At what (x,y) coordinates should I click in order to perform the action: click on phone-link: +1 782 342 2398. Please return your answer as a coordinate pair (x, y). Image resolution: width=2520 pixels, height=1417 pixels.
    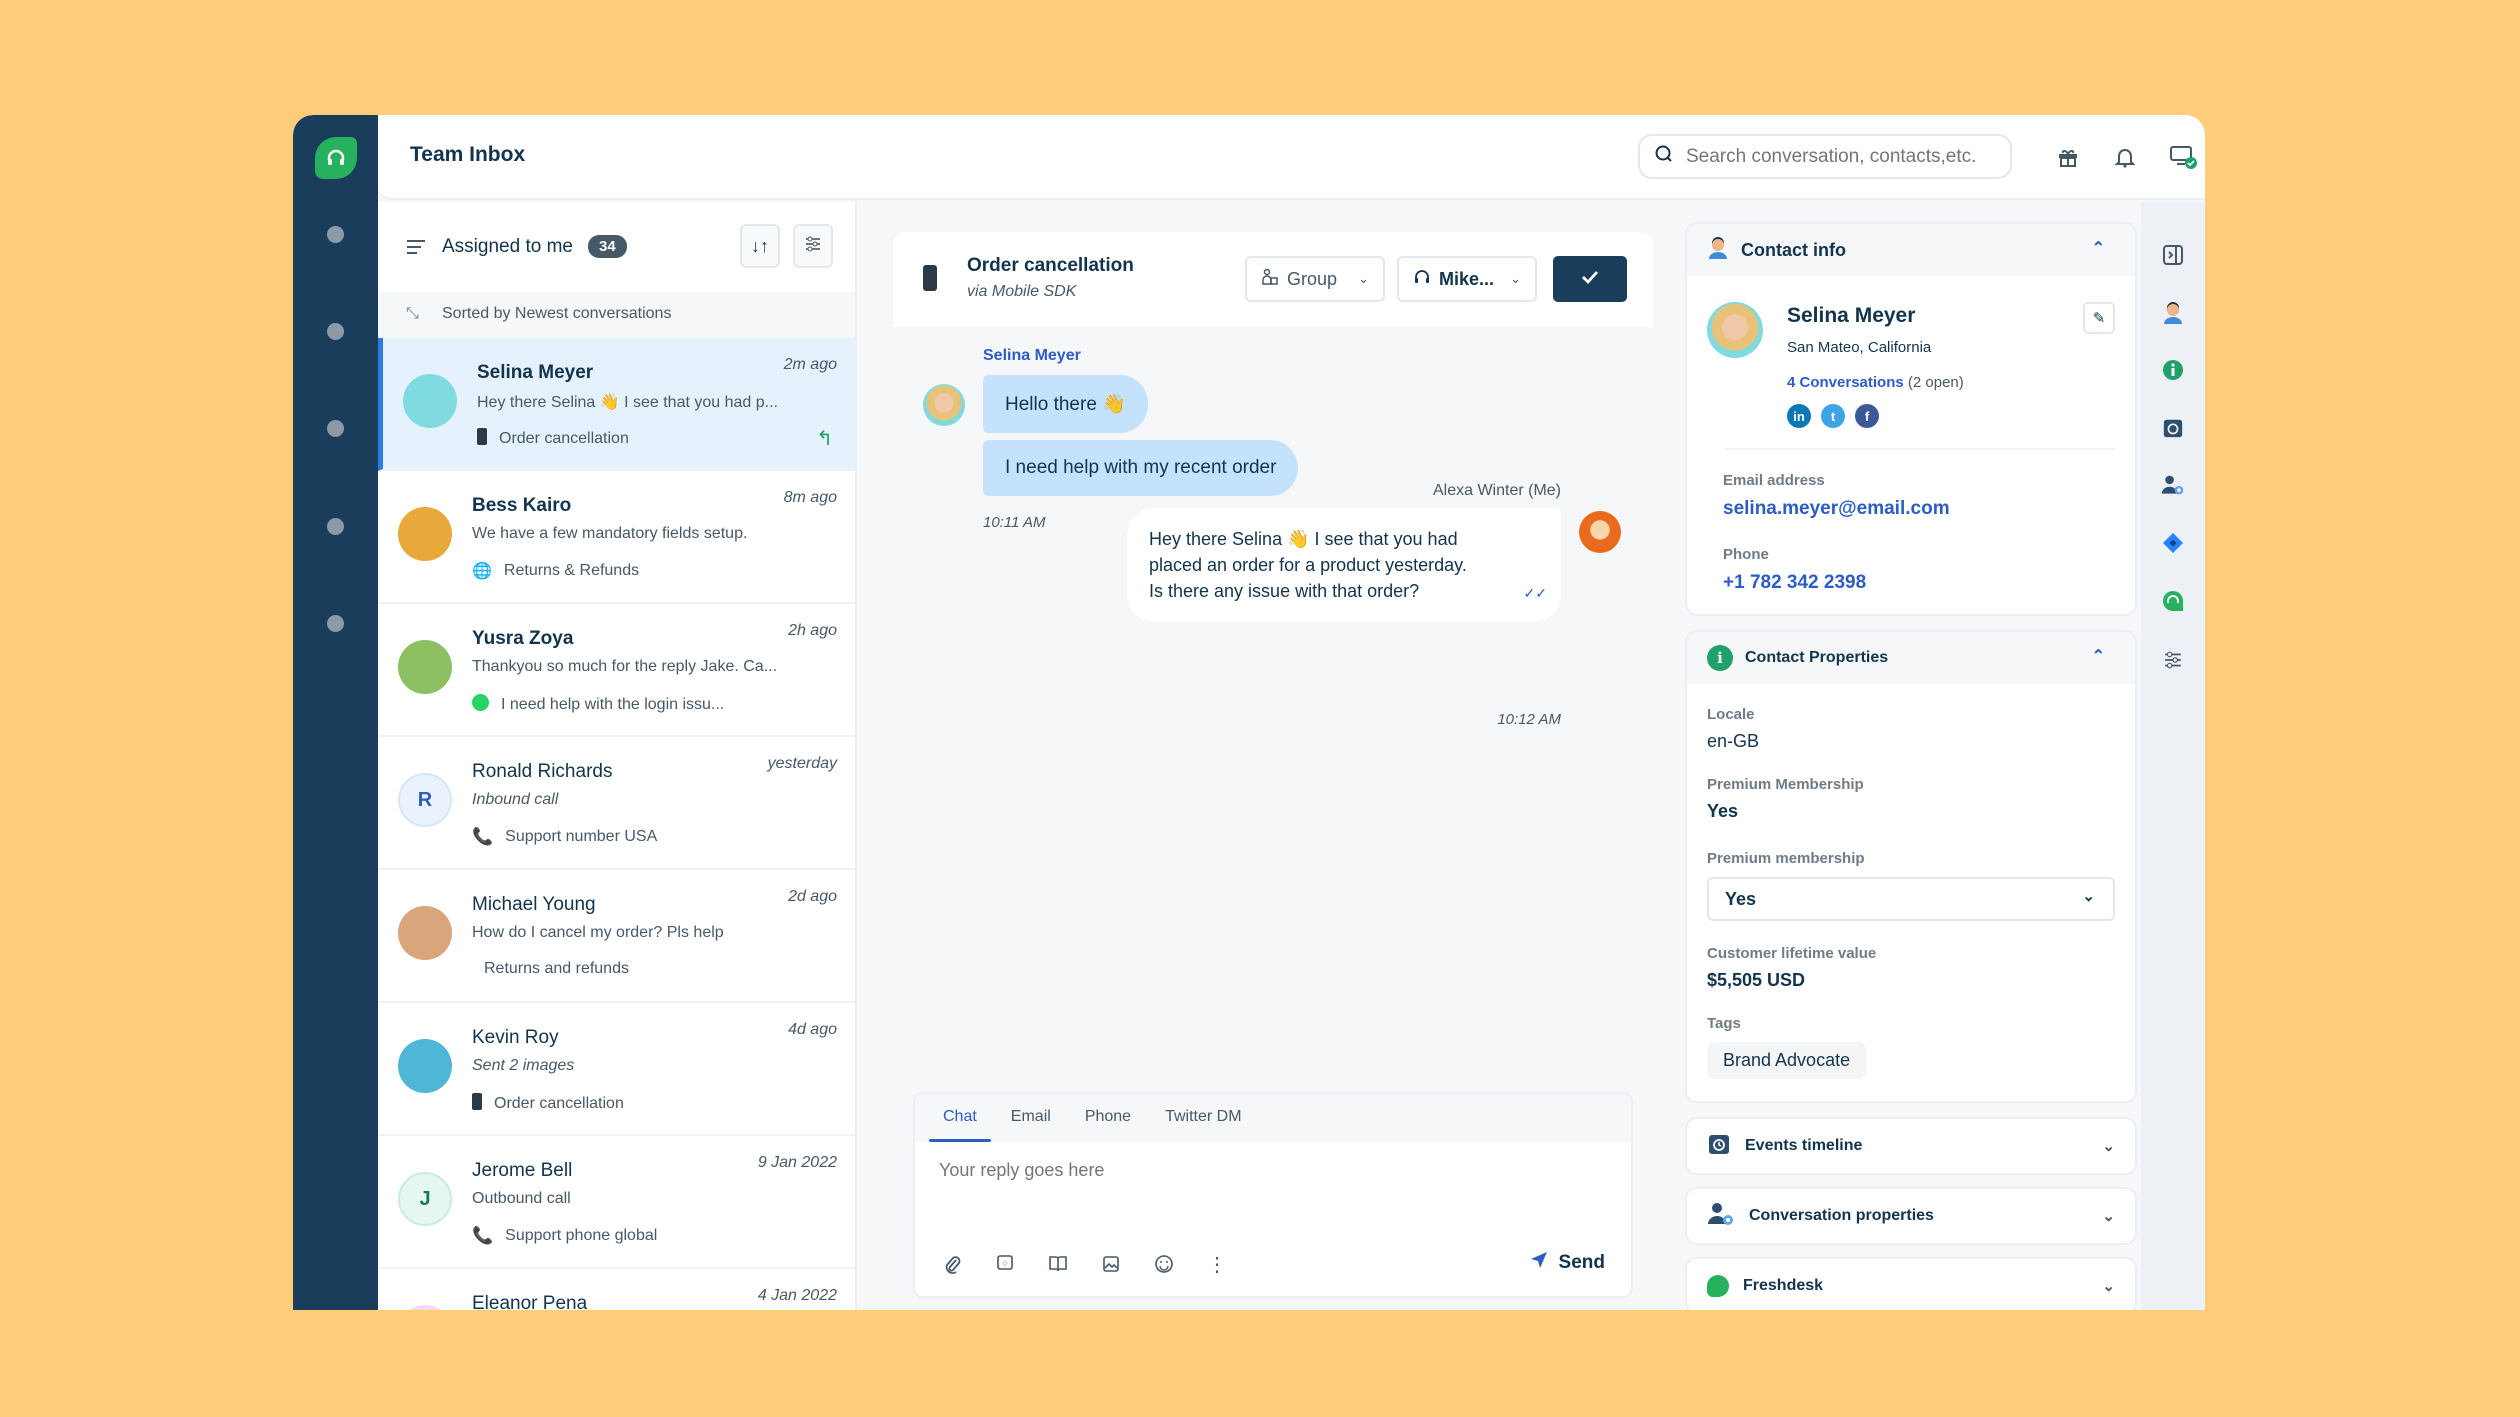
    Looking at the image, I should click on (1794, 583).